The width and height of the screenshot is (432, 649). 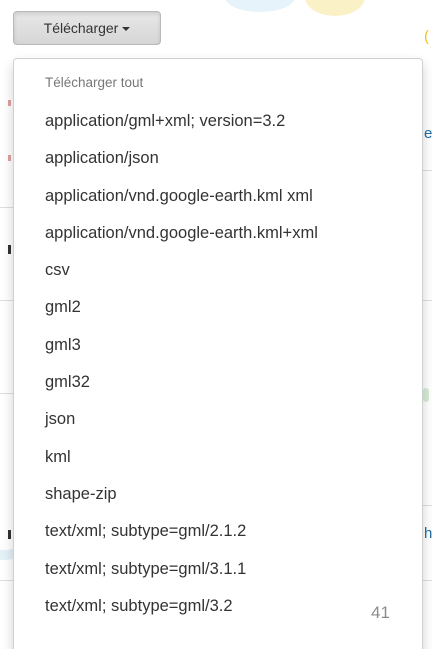 I want to click on menu-item-json: json, so click(x=218, y=419).